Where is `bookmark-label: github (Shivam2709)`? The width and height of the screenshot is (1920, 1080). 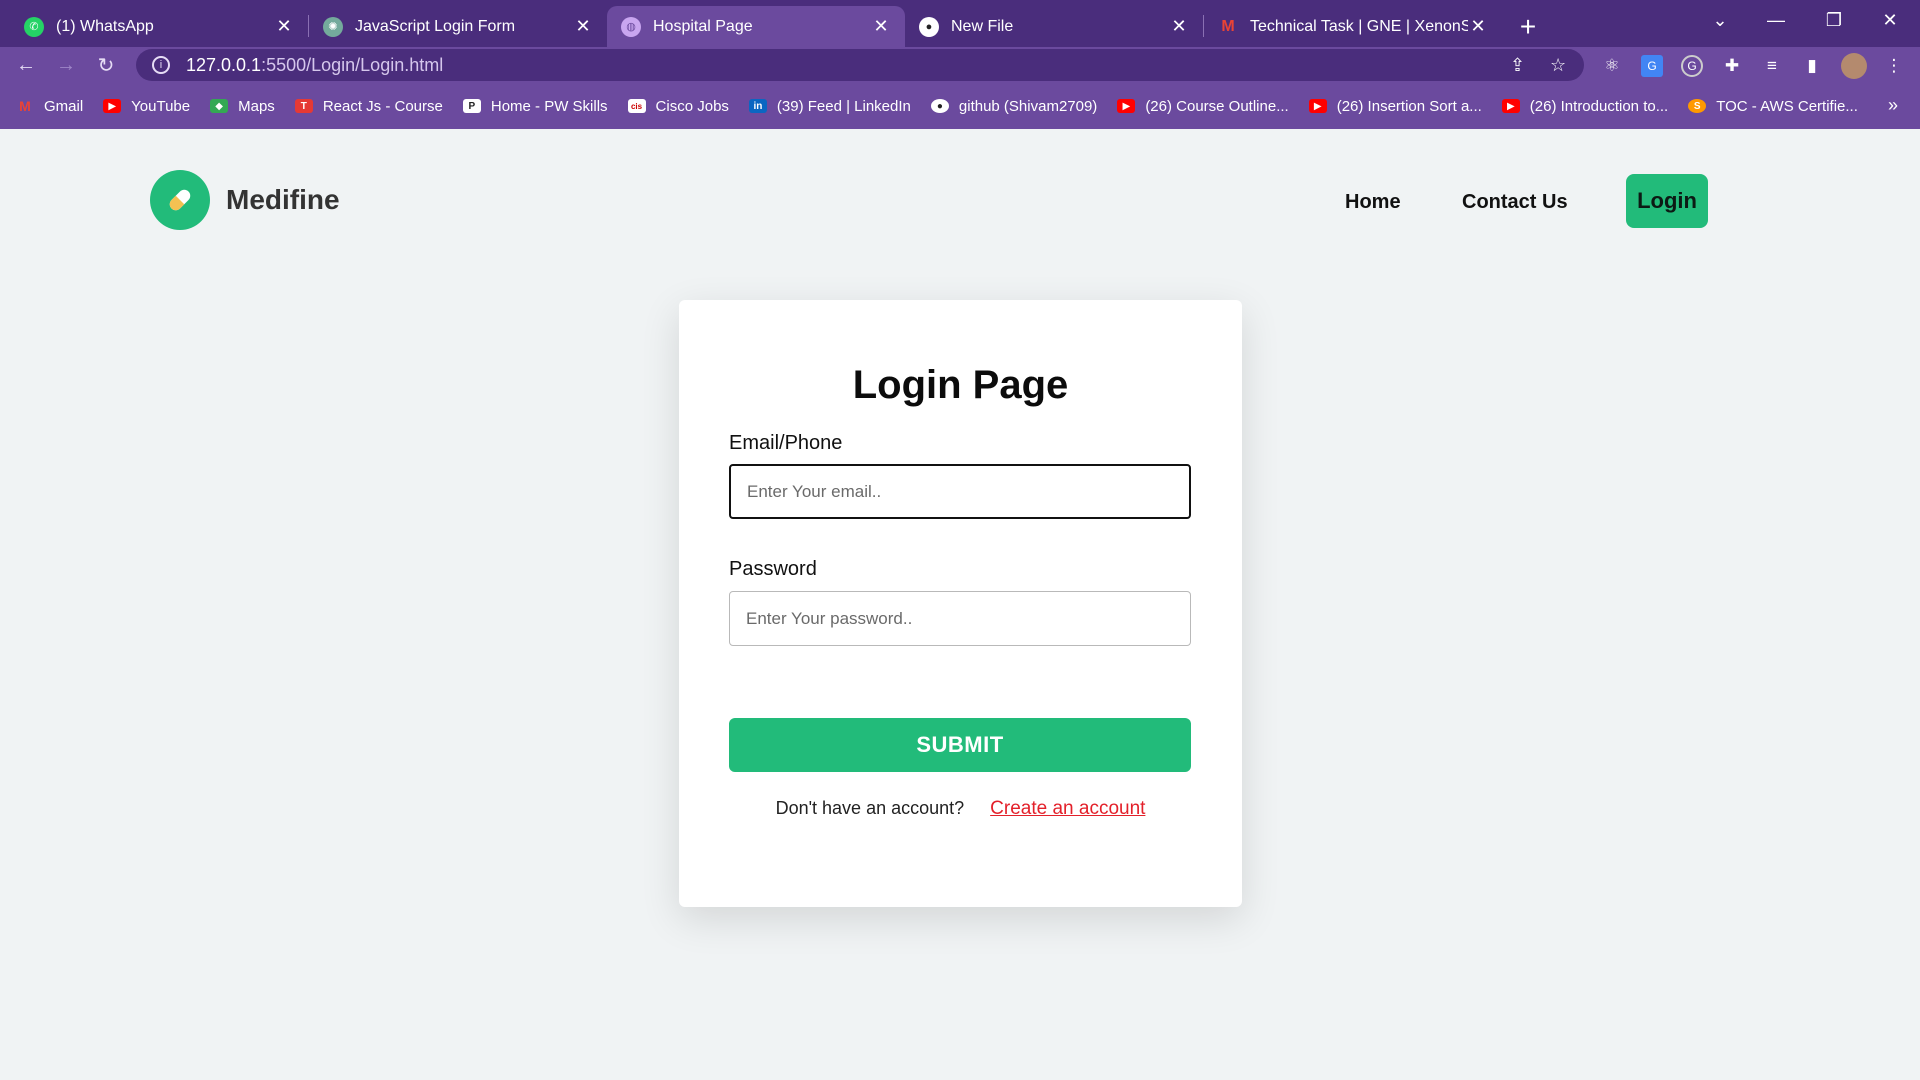 bookmark-label: github (Shivam2709) is located at coordinates (1028, 106).